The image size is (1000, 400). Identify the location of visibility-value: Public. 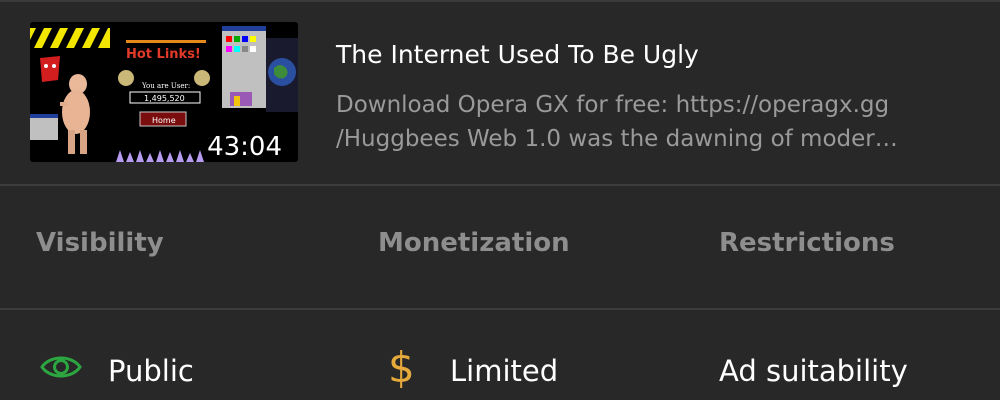
(151, 371).